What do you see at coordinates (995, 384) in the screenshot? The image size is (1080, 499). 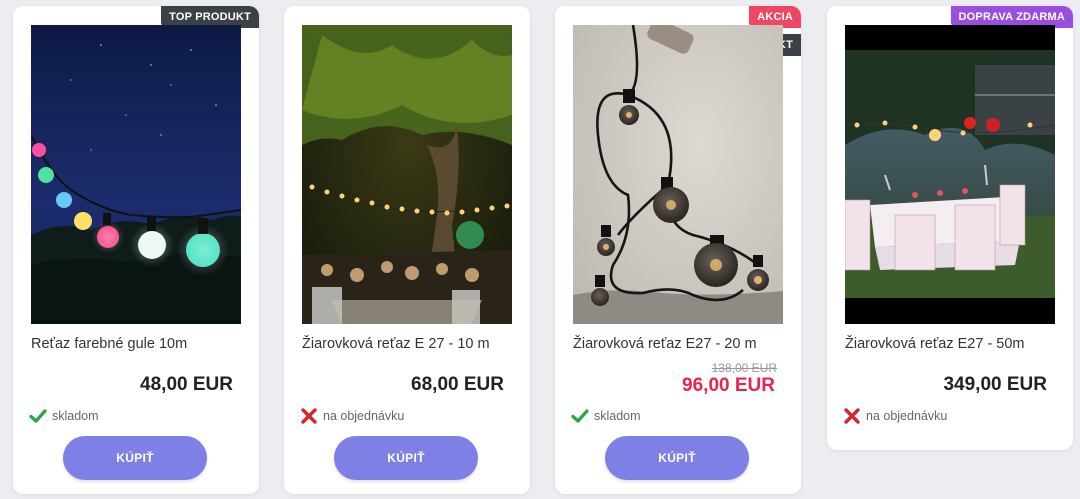 I see `product-price: 349,00 EUR` at bounding box center [995, 384].